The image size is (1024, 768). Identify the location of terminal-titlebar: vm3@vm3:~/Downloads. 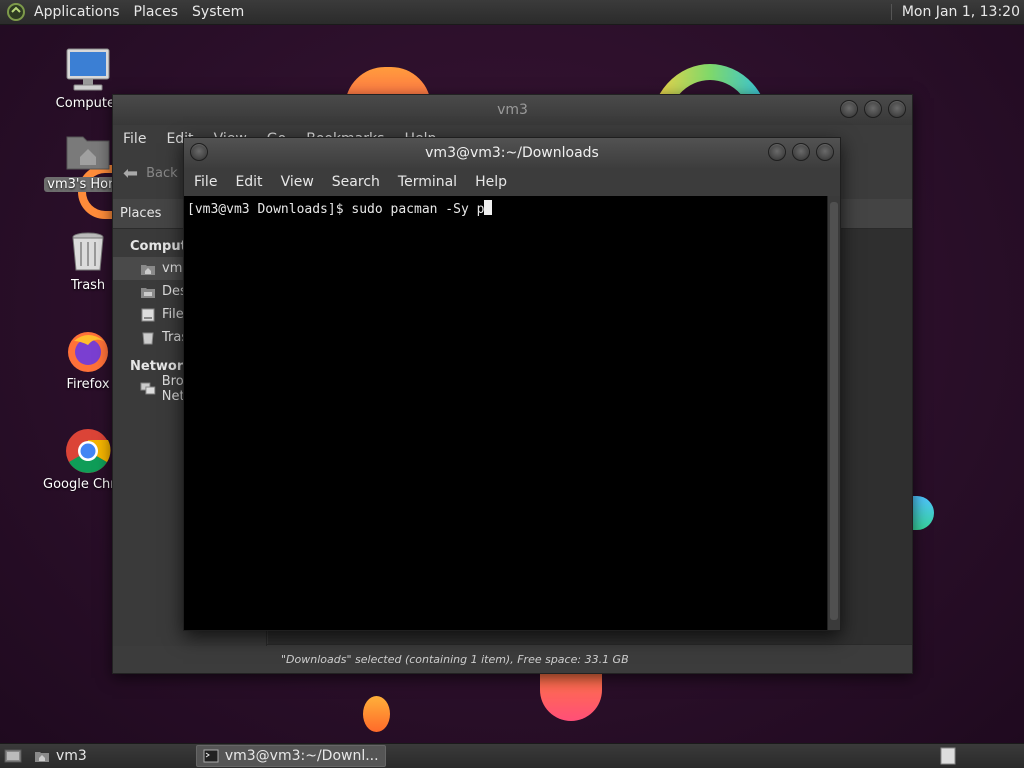
(512, 153).